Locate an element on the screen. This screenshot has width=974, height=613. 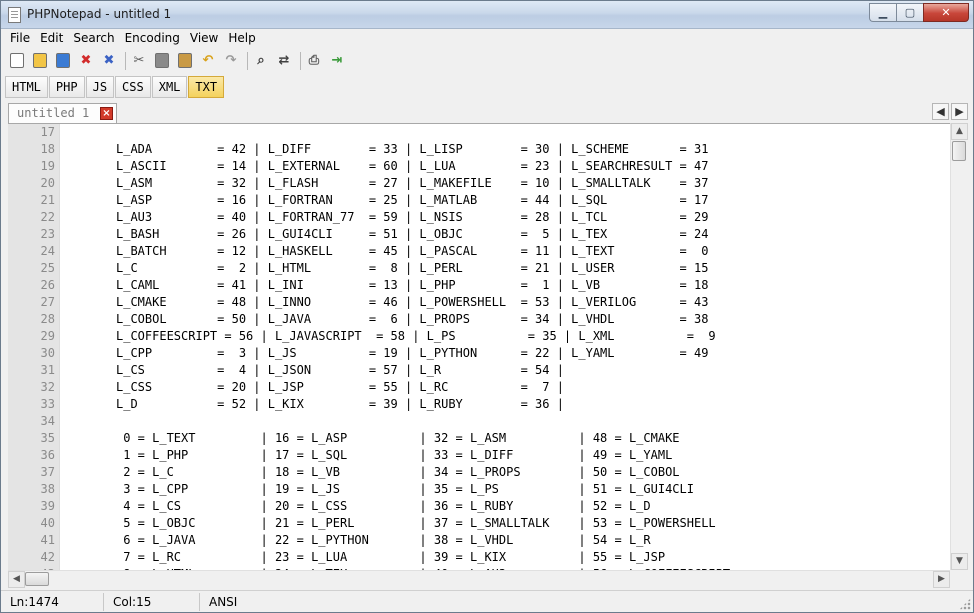
menu-view: View is located at coordinates (204, 38).